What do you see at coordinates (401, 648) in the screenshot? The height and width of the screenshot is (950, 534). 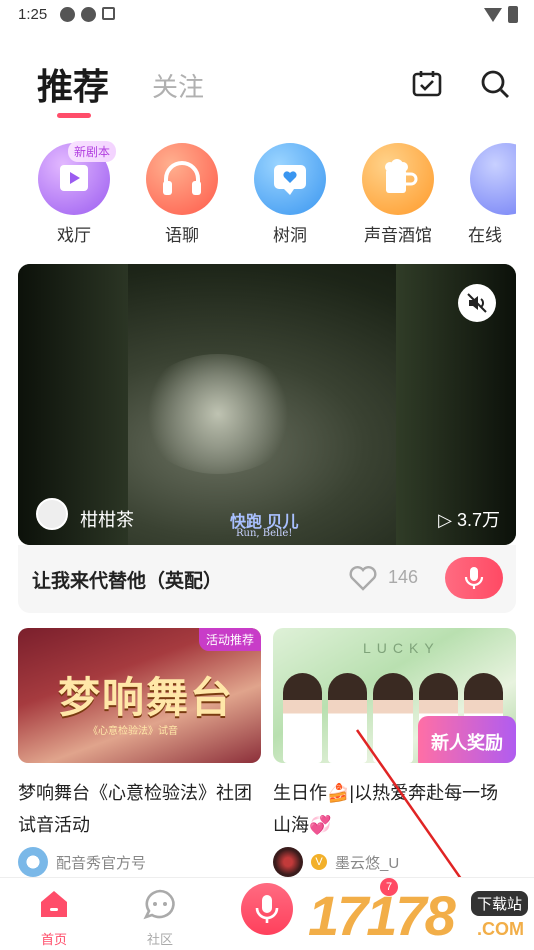 I see `thumb-title: LUCKY` at bounding box center [401, 648].